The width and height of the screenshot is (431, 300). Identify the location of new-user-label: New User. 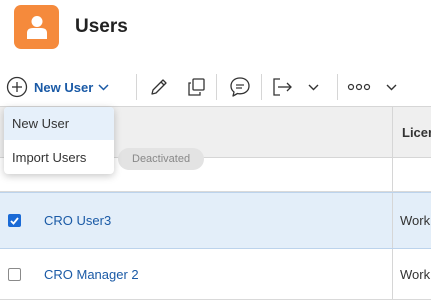
(64, 87).